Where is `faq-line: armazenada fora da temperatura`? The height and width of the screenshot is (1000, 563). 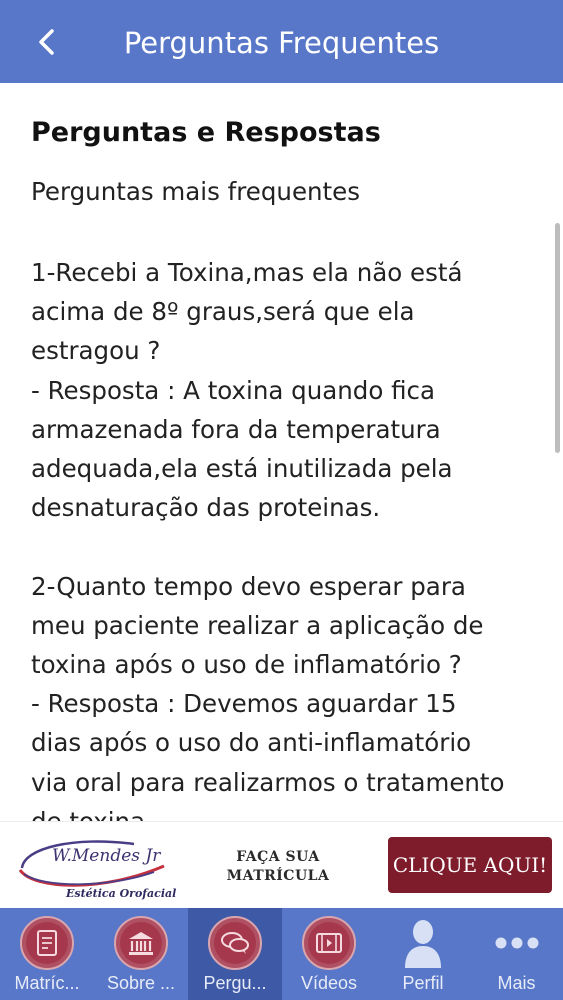 faq-line: armazenada fora da temperatura is located at coordinates (236, 429).